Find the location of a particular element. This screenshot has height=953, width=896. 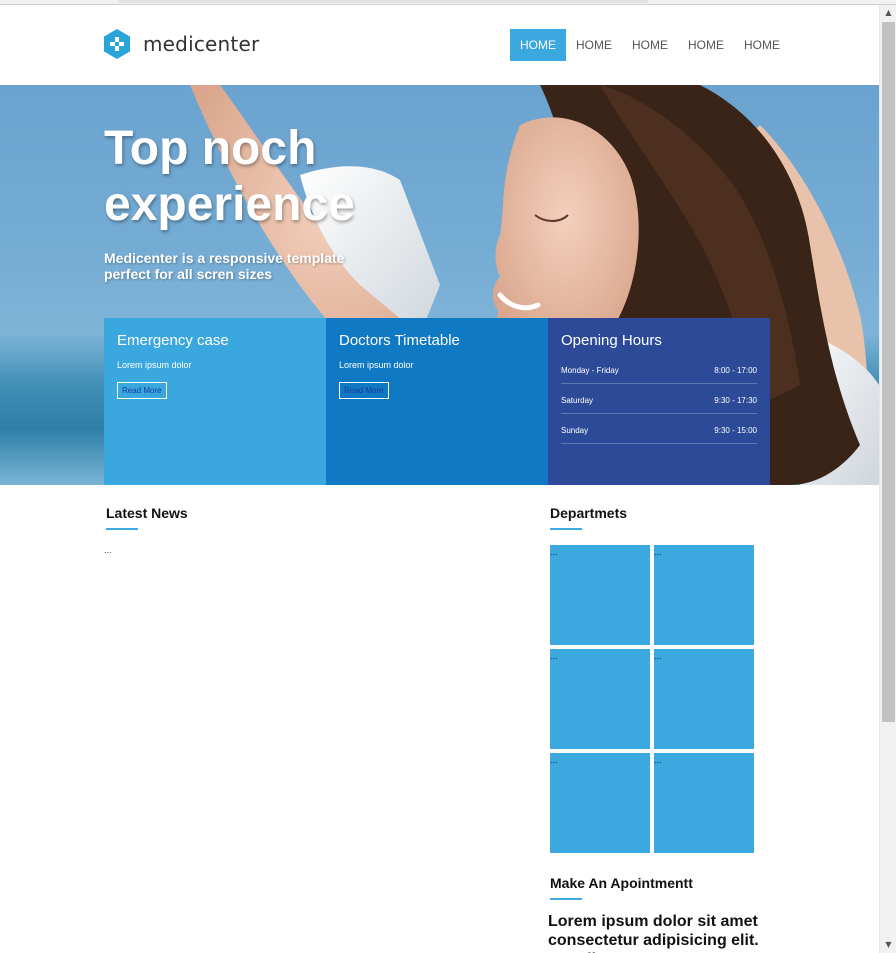

hours-day: Saturday is located at coordinates (577, 400).